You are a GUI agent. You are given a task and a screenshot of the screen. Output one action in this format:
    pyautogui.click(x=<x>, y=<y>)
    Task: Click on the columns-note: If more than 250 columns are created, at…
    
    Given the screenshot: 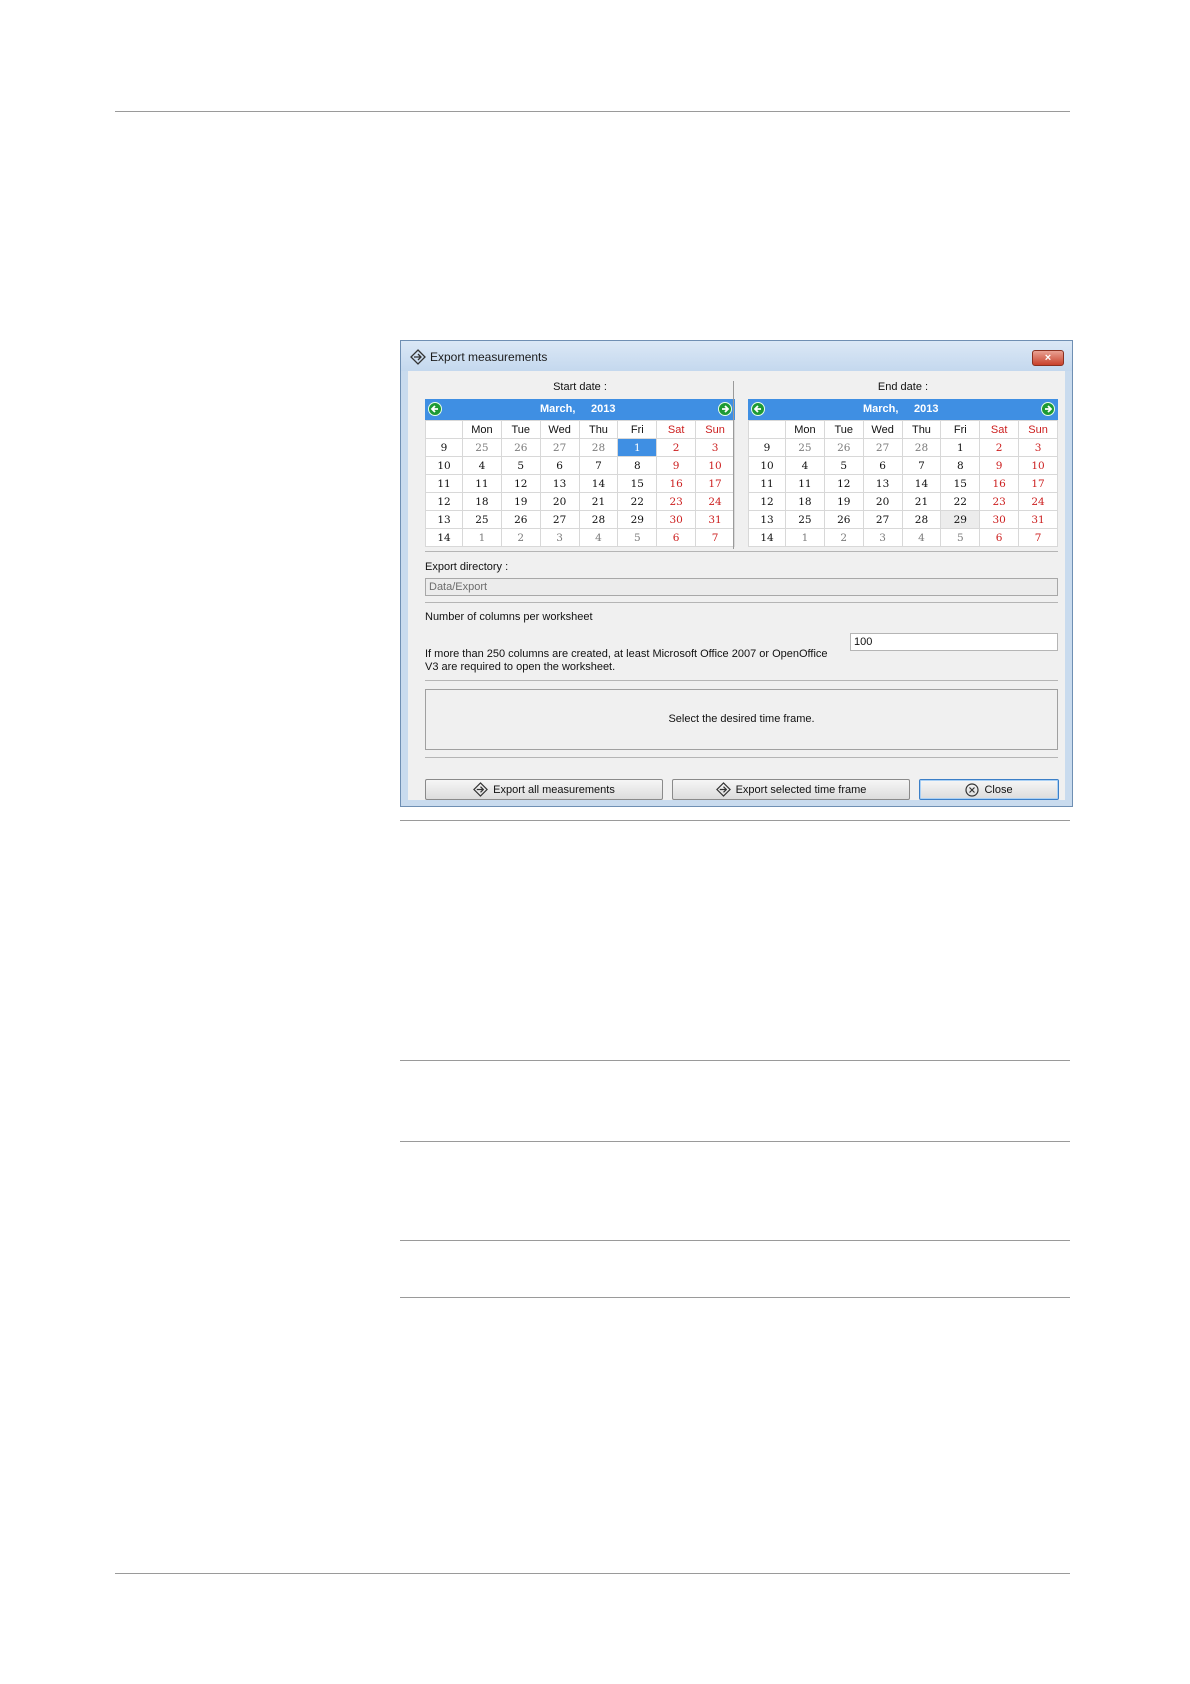 What is the action you would take?
    pyautogui.click(x=626, y=660)
    